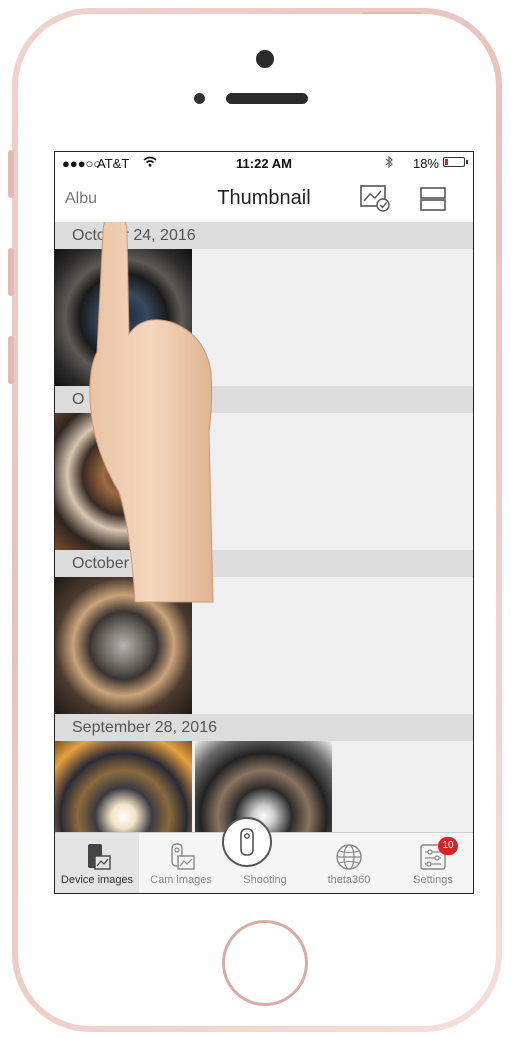  Describe the element at coordinates (349, 857) in the screenshot. I see `globe-icon` at that location.